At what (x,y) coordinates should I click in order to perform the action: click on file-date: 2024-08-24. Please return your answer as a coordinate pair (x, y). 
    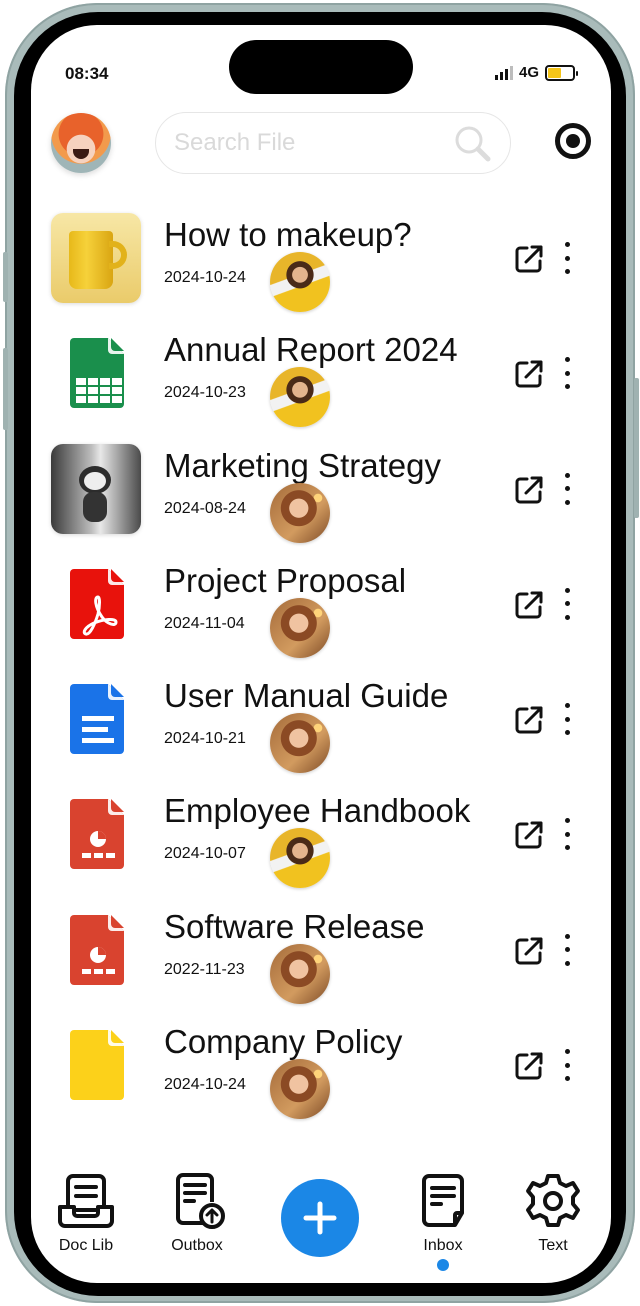
    Looking at the image, I should click on (205, 508).